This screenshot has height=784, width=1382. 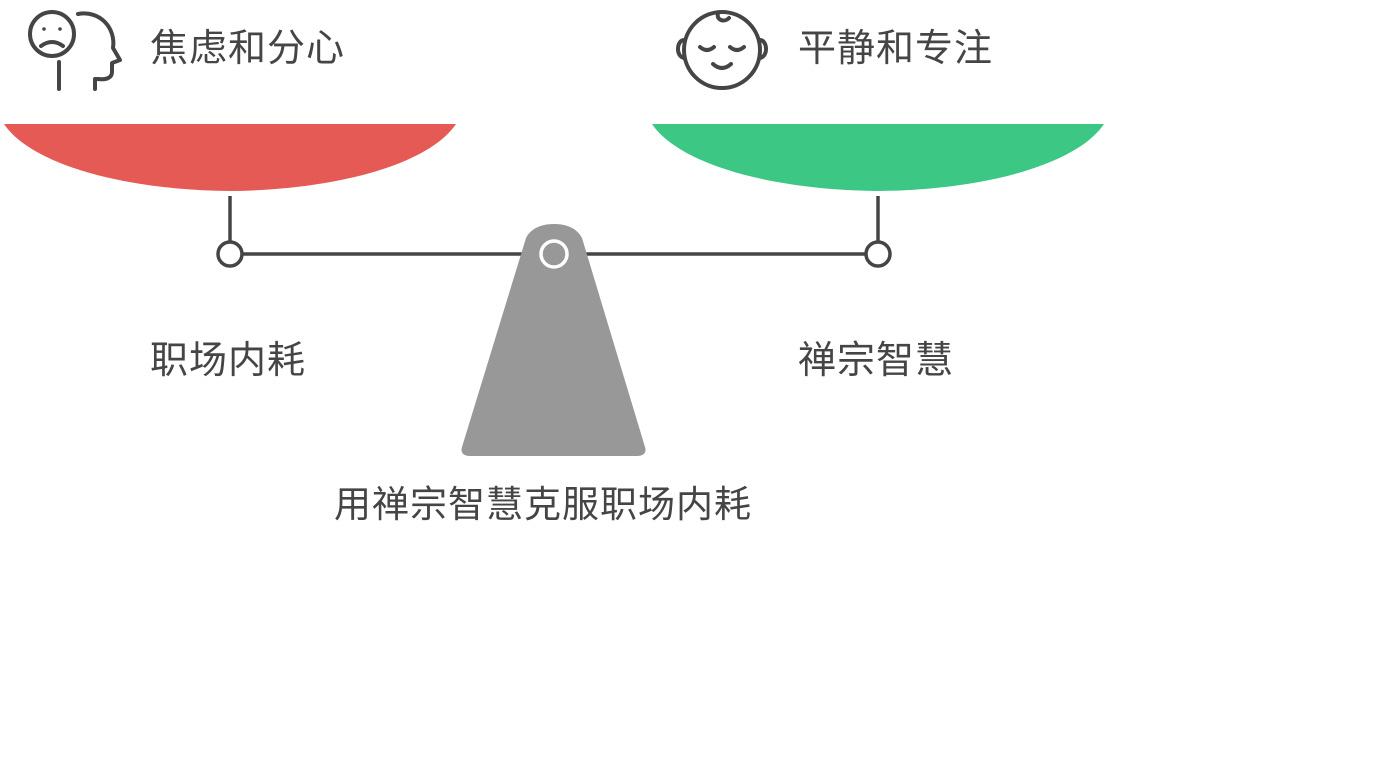 I want to click on right-heading: 平静和专注, so click(x=896, y=48).